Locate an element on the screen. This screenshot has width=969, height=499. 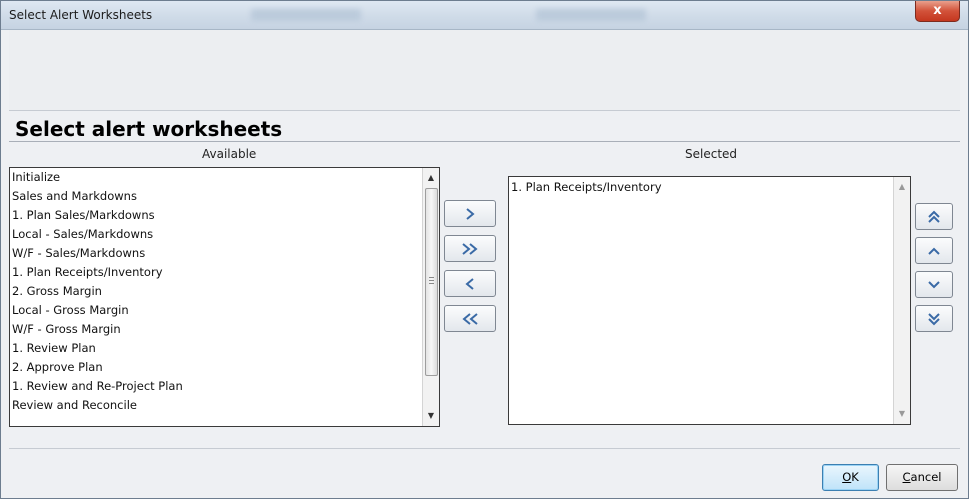
double-chevron-up-icon is located at coordinates (934, 216).